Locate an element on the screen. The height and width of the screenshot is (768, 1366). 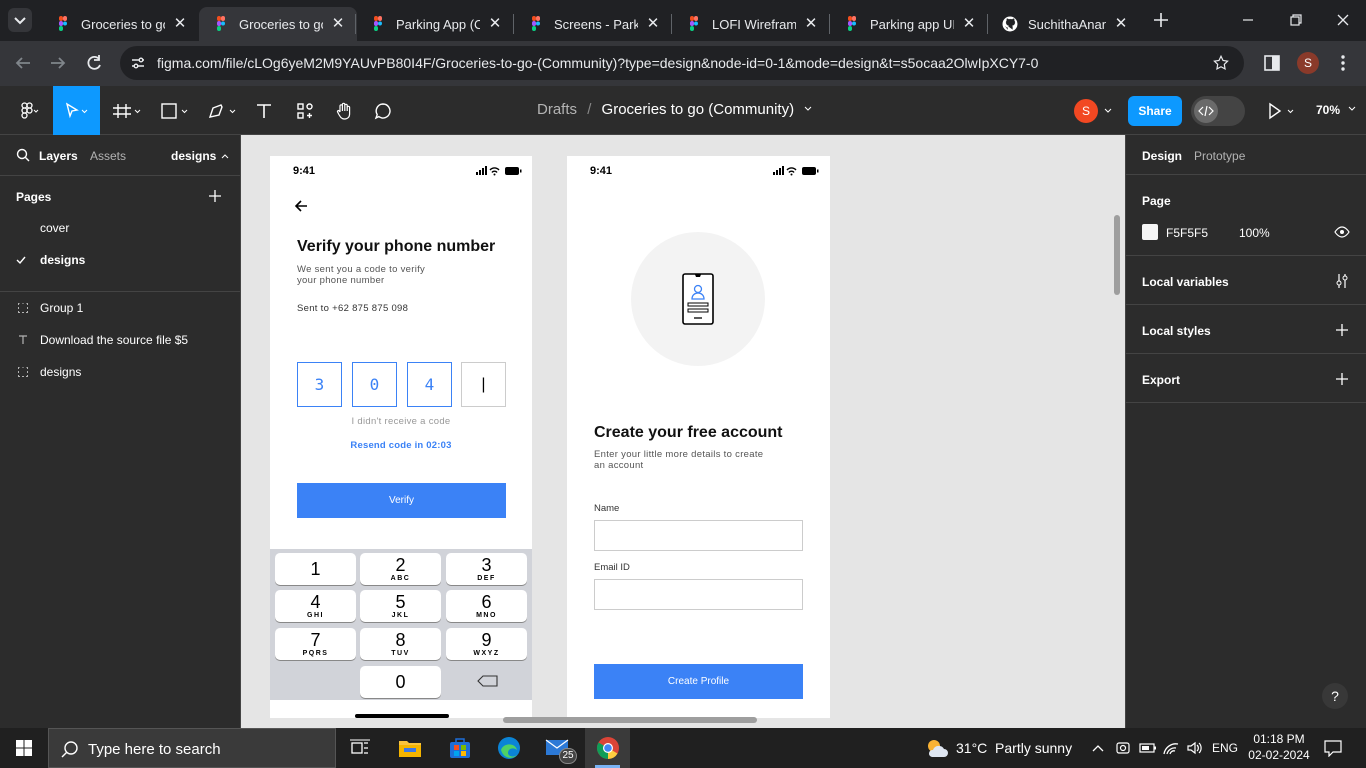
text-tool-button is located at coordinates (264, 110).